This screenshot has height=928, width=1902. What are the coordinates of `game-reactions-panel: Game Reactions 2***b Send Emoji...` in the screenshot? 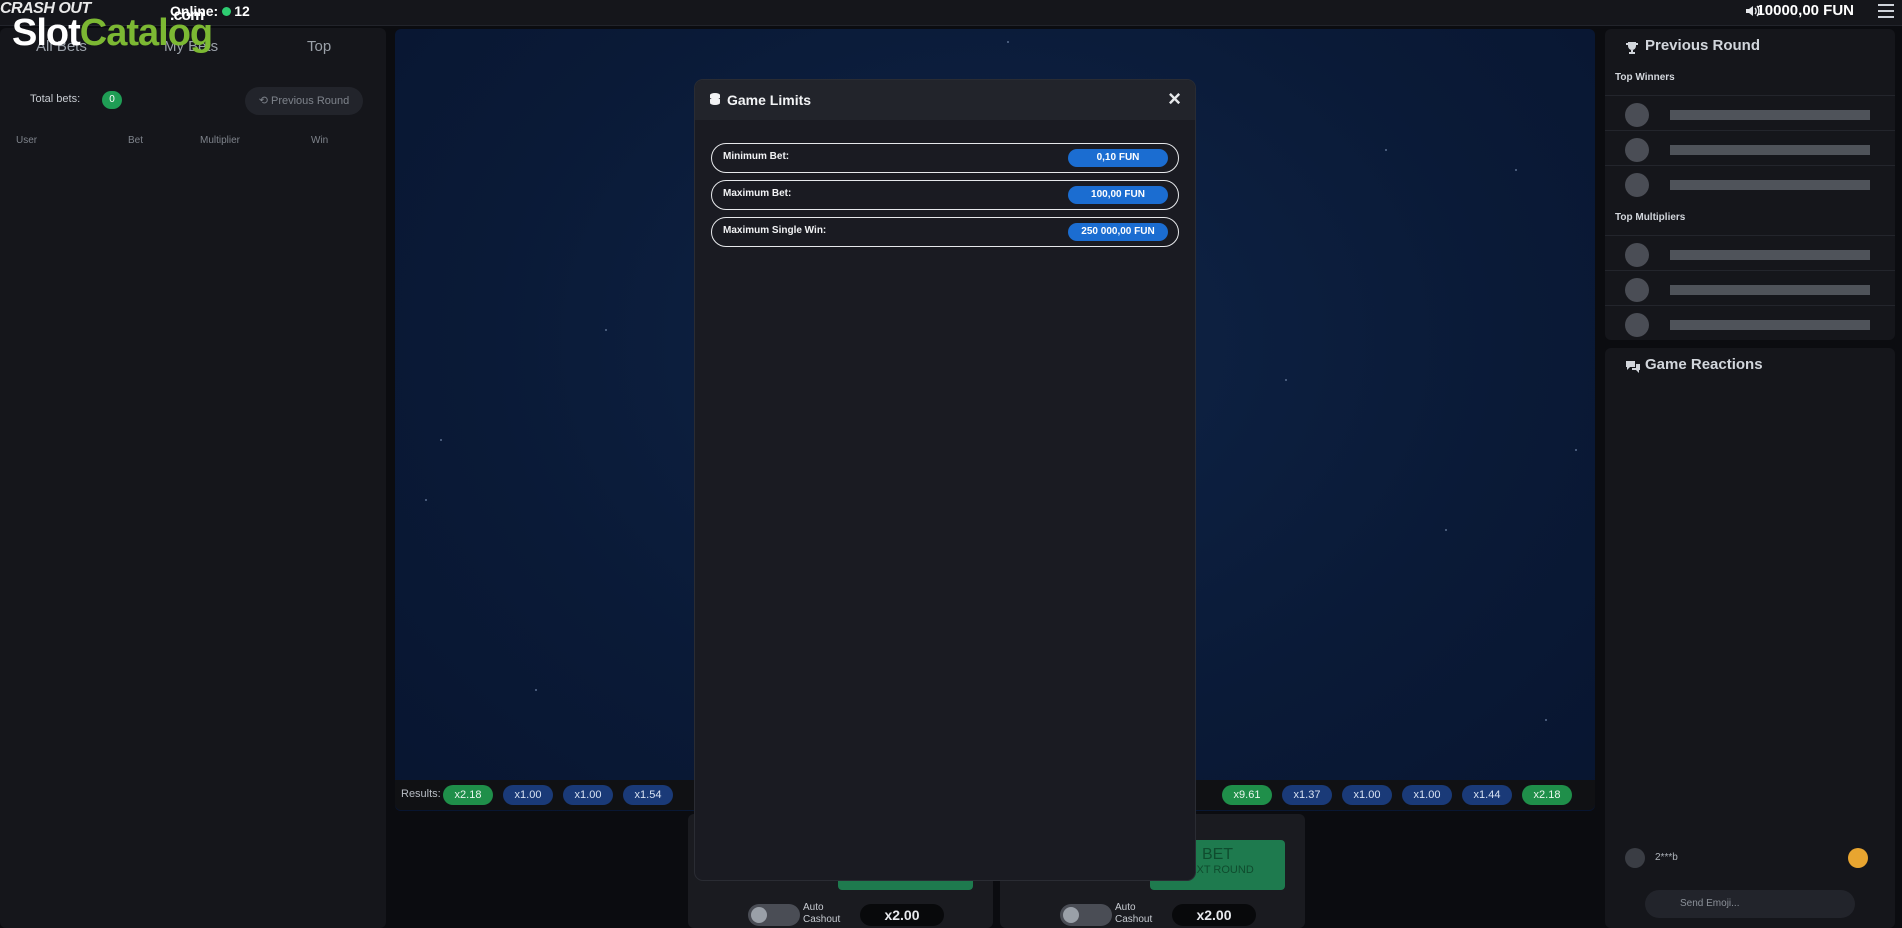 It's located at (1750, 638).